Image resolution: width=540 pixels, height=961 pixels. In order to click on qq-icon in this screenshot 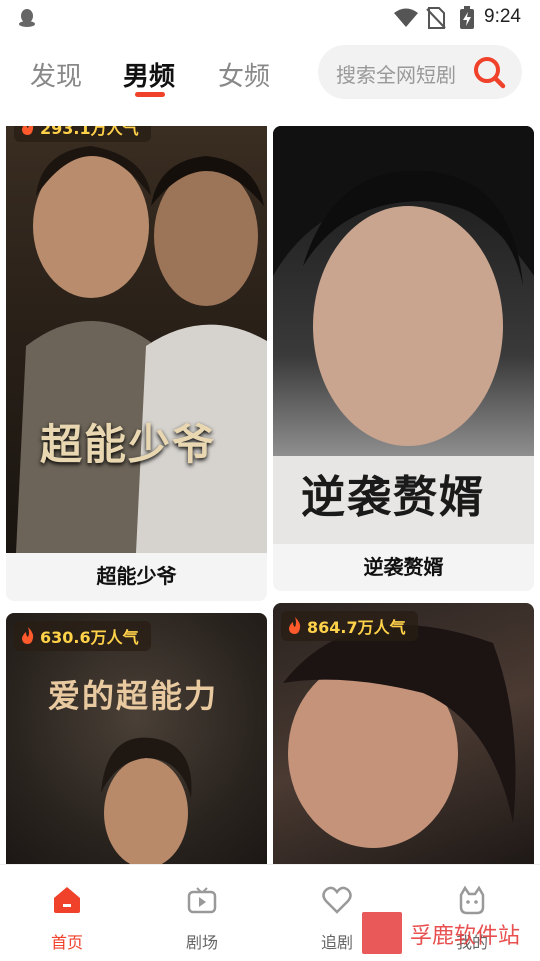, I will do `click(27, 18)`.